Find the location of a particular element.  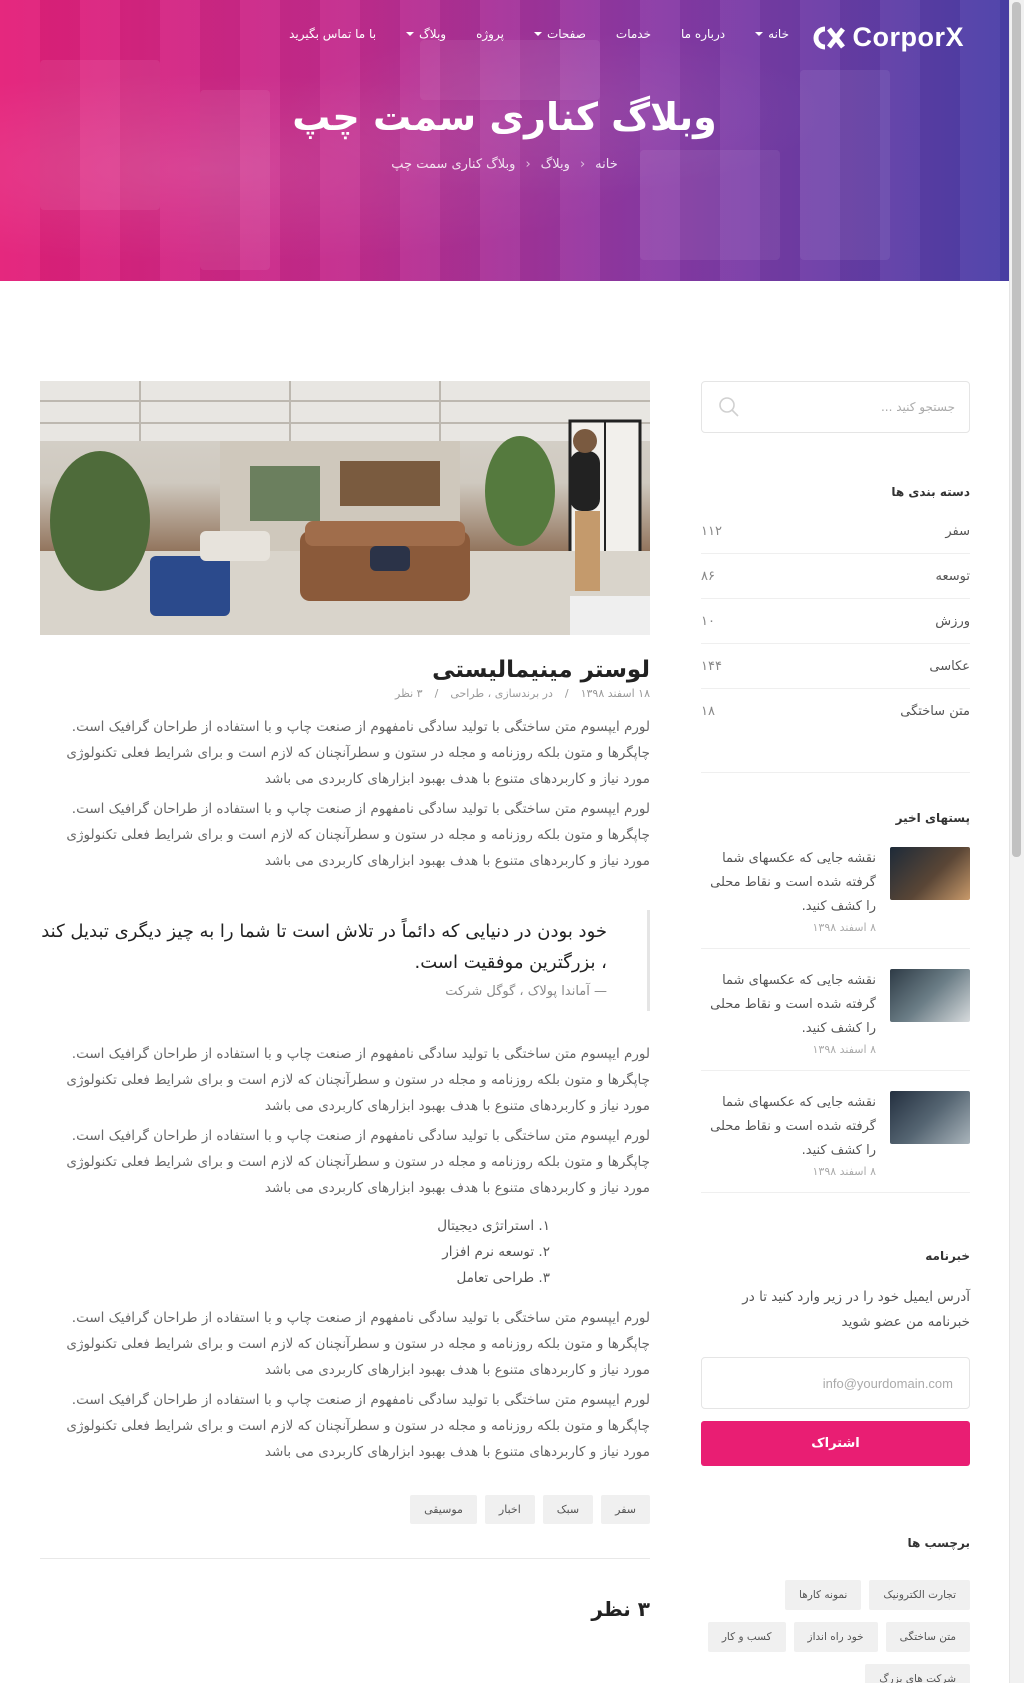

post-categories: در برندسازی ، طراحی is located at coordinates (501, 693).